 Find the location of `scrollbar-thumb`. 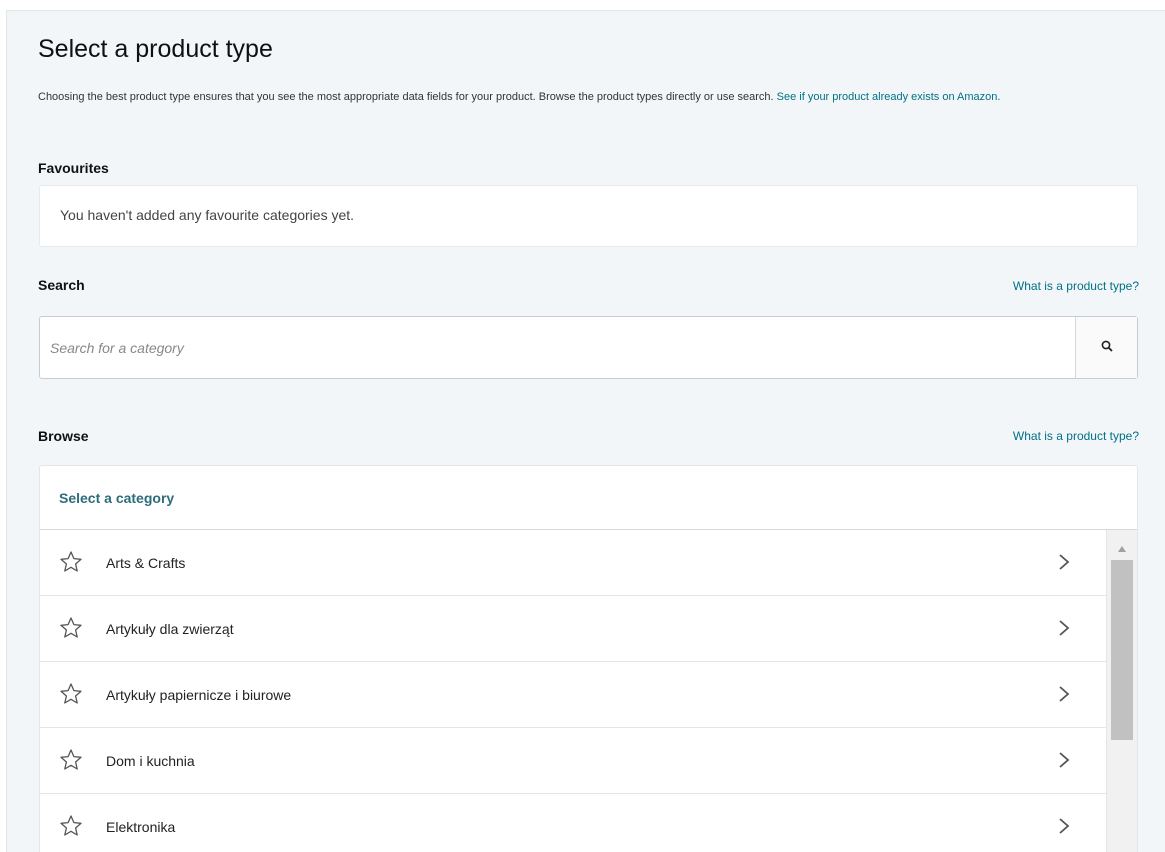

scrollbar-thumb is located at coordinates (1122, 650).